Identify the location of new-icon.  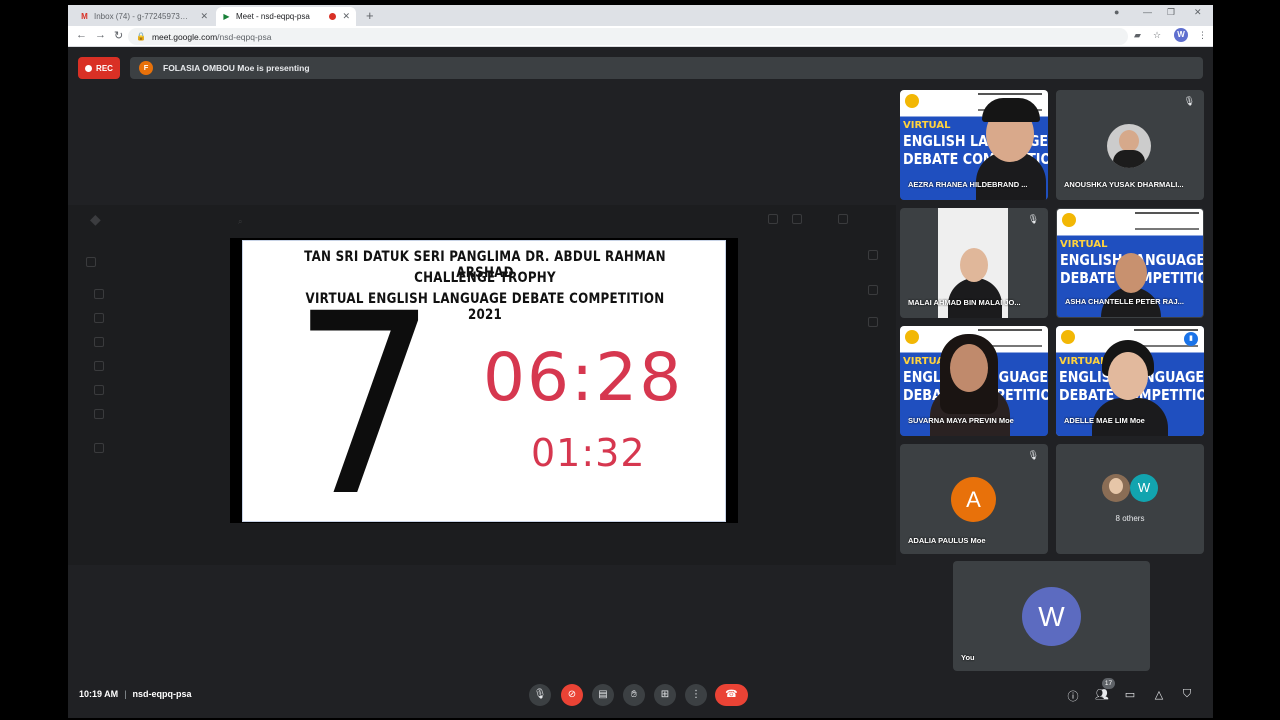
(91, 262).